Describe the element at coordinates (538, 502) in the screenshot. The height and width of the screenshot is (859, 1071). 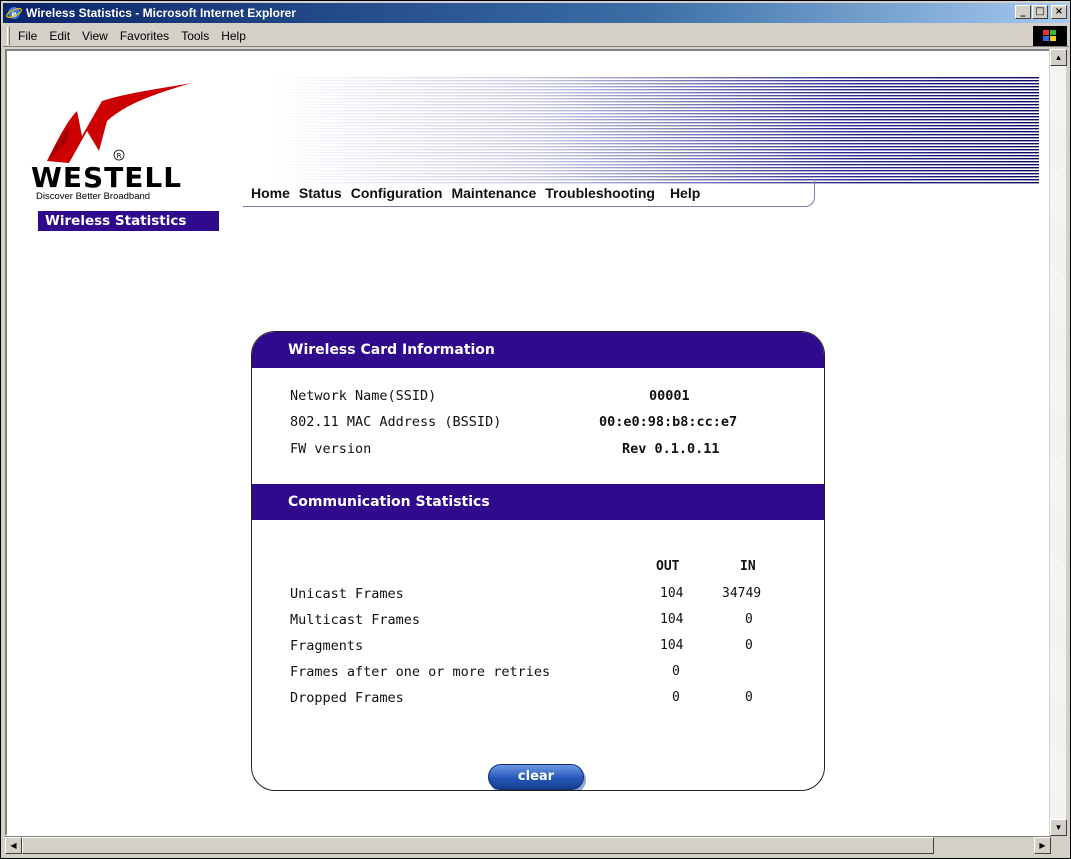
I see `stats-header: Communication Statistics` at that location.